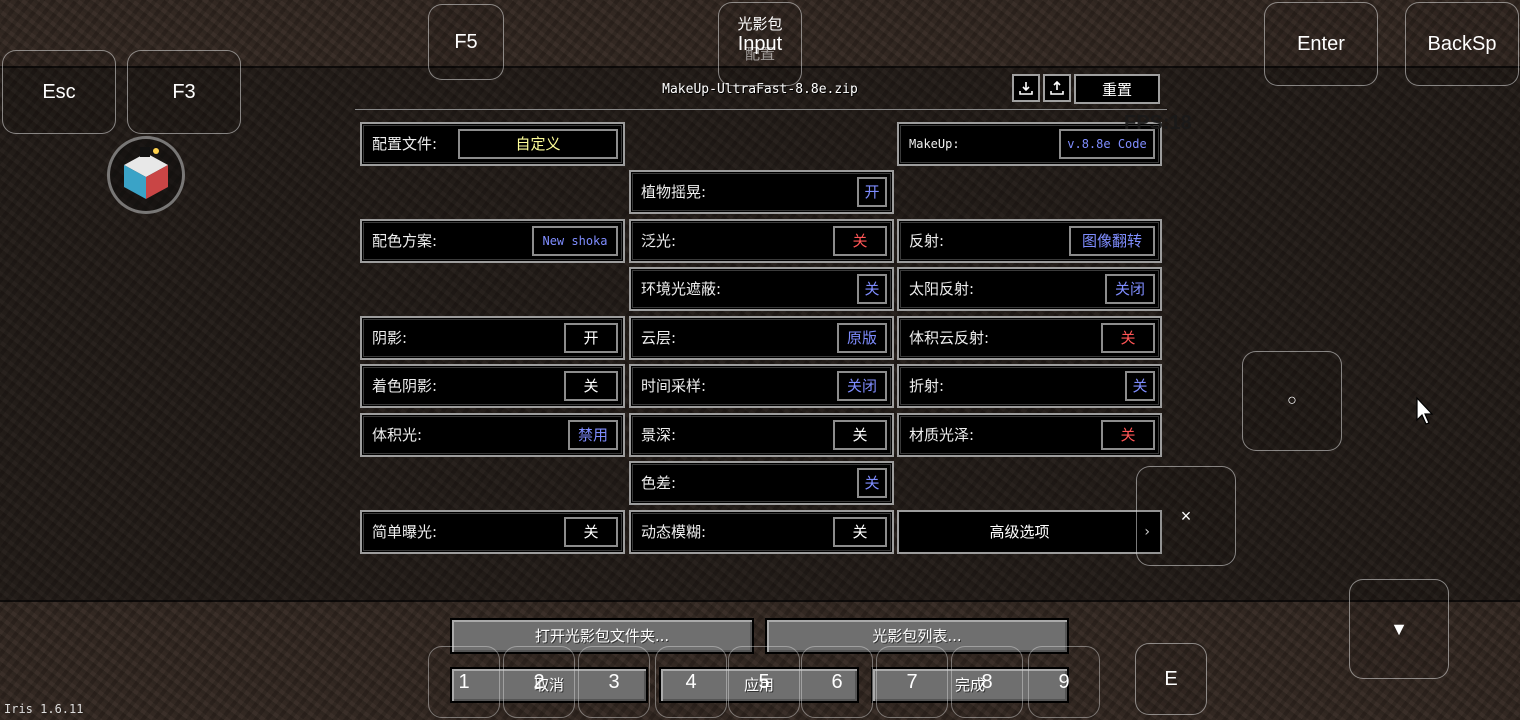  I want to click on option-label: 体积云反射:, so click(949, 338).